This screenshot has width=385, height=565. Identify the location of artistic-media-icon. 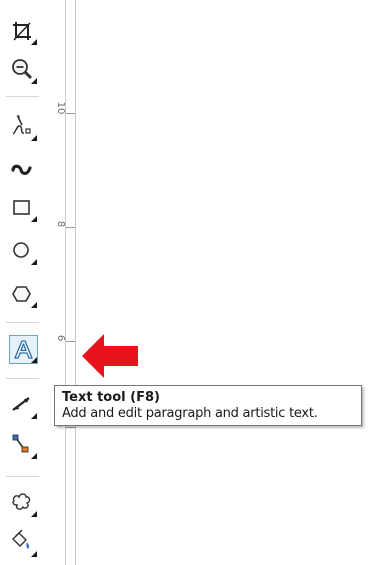
(21, 170).